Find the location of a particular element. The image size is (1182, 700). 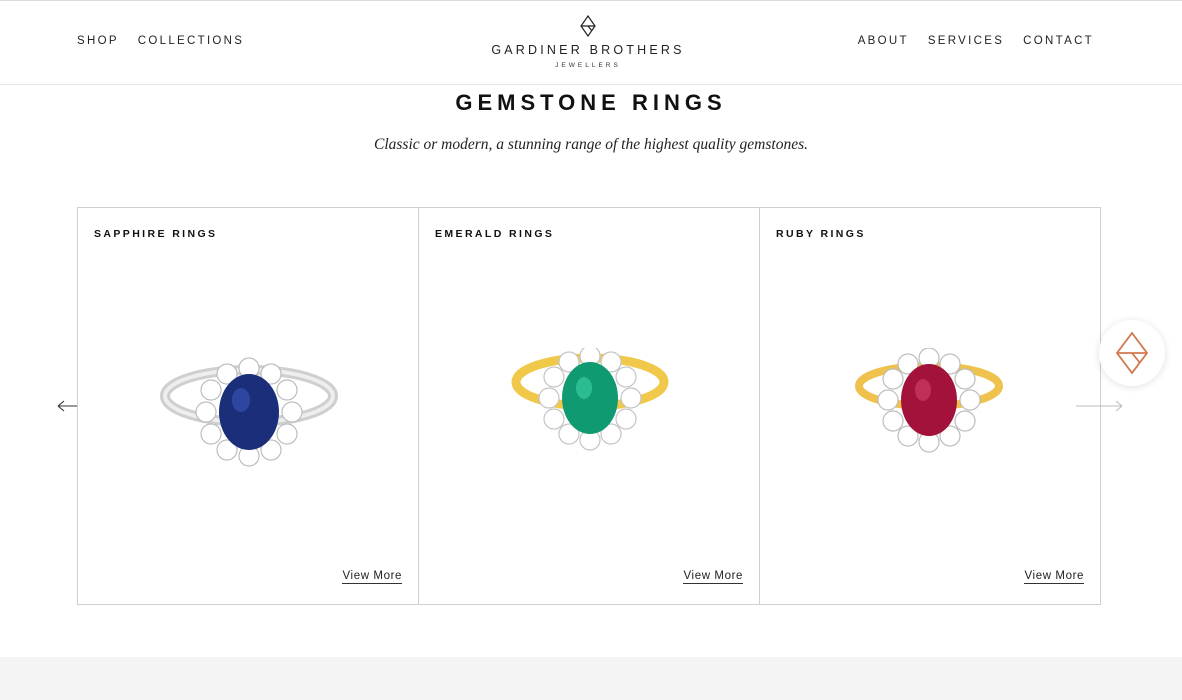

nav-about: ABOUT is located at coordinates (883, 41).